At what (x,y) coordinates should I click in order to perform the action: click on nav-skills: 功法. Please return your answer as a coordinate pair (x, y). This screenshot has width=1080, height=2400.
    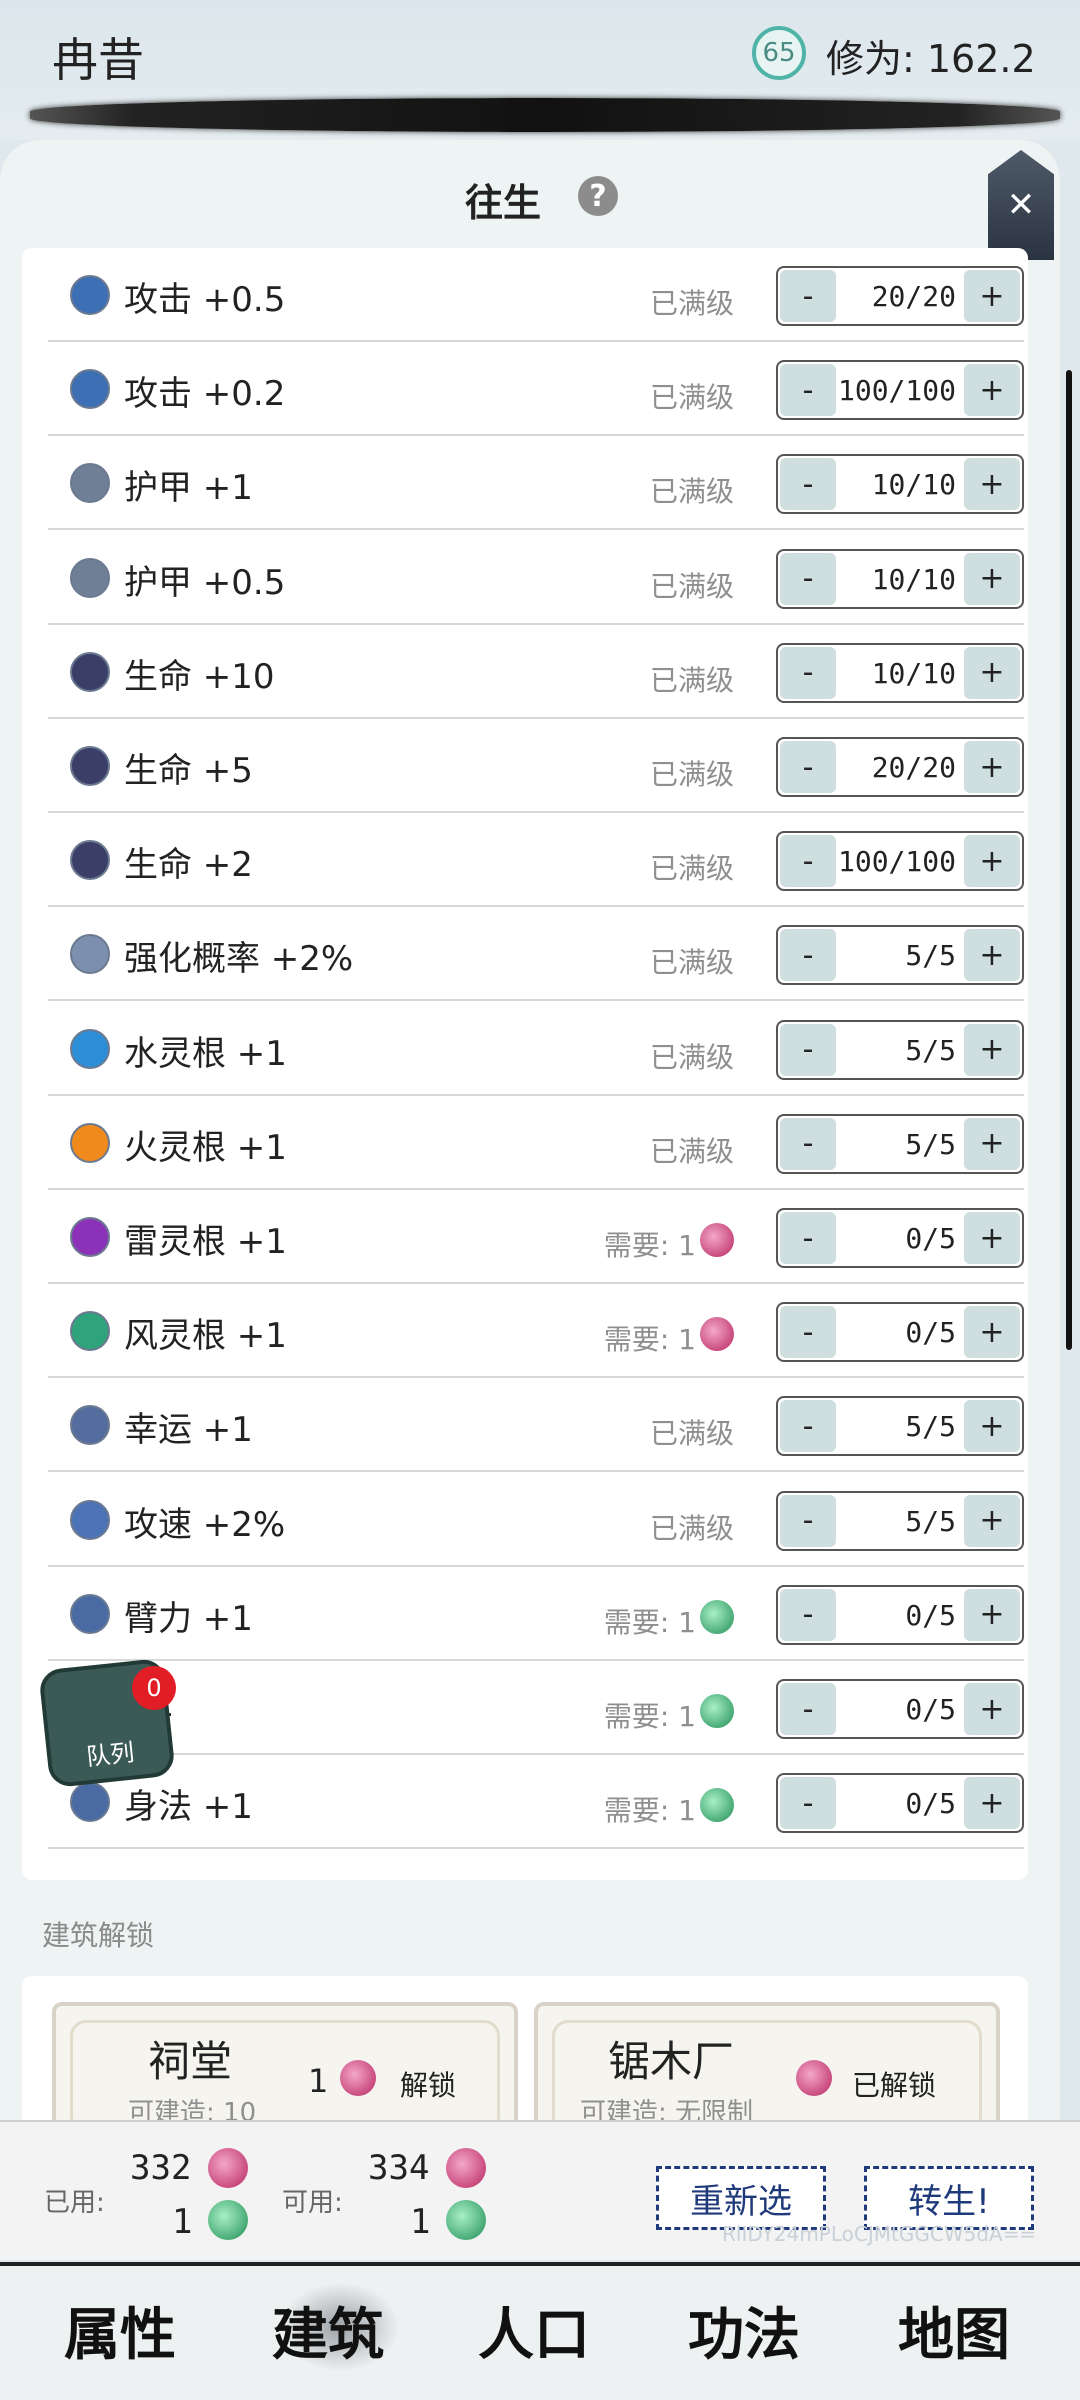
    Looking at the image, I should click on (744, 2330).